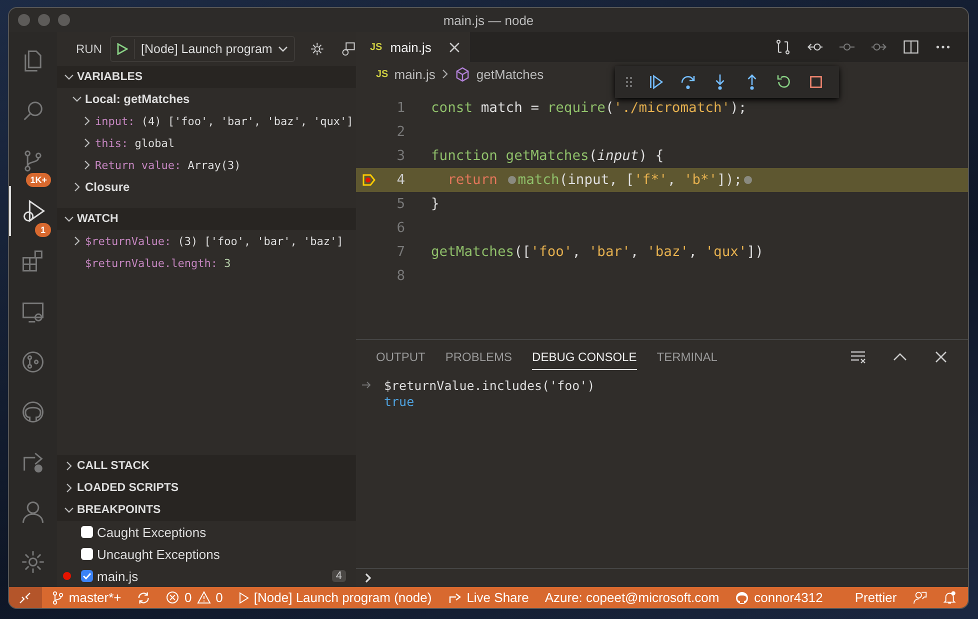 Image resolution: width=978 pixels, height=619 pixels. Describe the element at coordinates (206, 219) in the screenshot. I see `section-header: WATCH` at that location.